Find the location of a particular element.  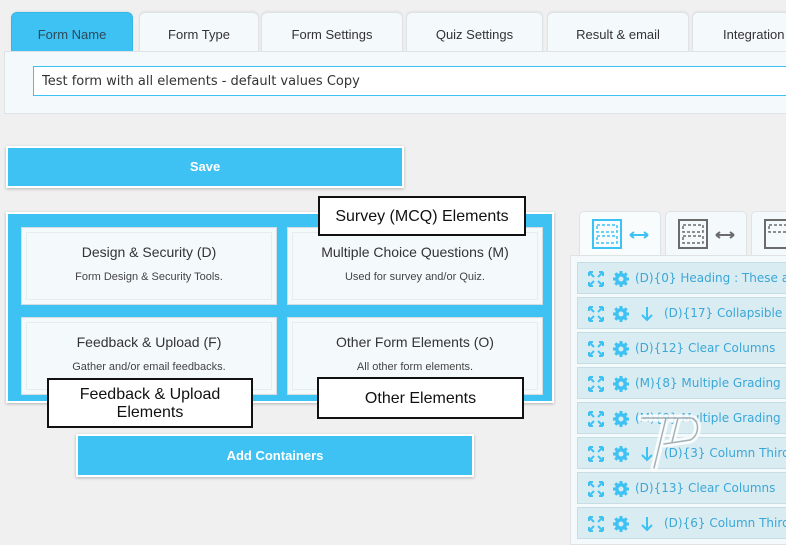

group-title: Design & Security (D) is located at coordinates (149, 252).